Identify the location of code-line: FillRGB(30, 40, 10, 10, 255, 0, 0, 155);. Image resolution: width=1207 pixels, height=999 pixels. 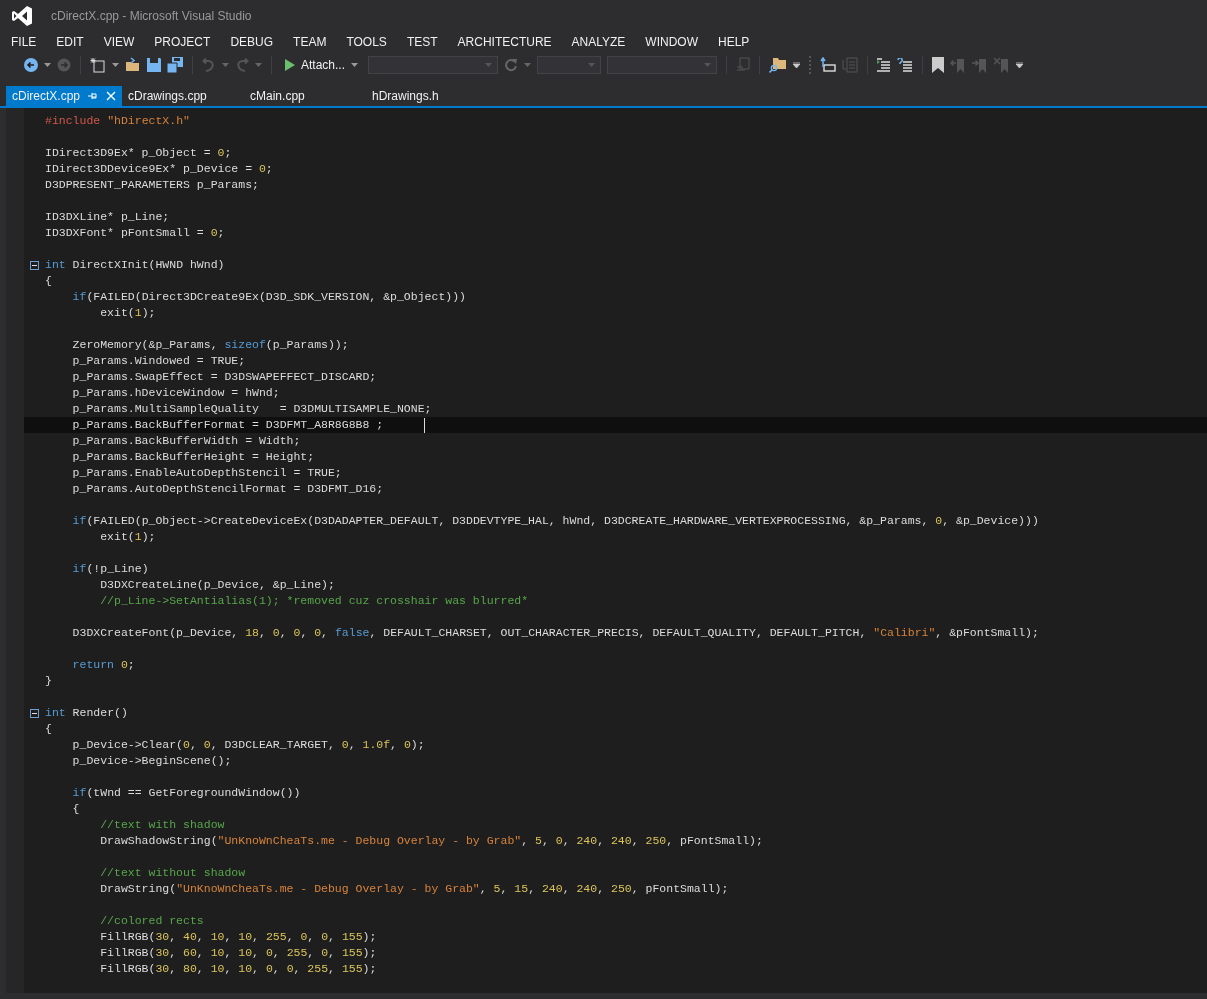
(238, 937).